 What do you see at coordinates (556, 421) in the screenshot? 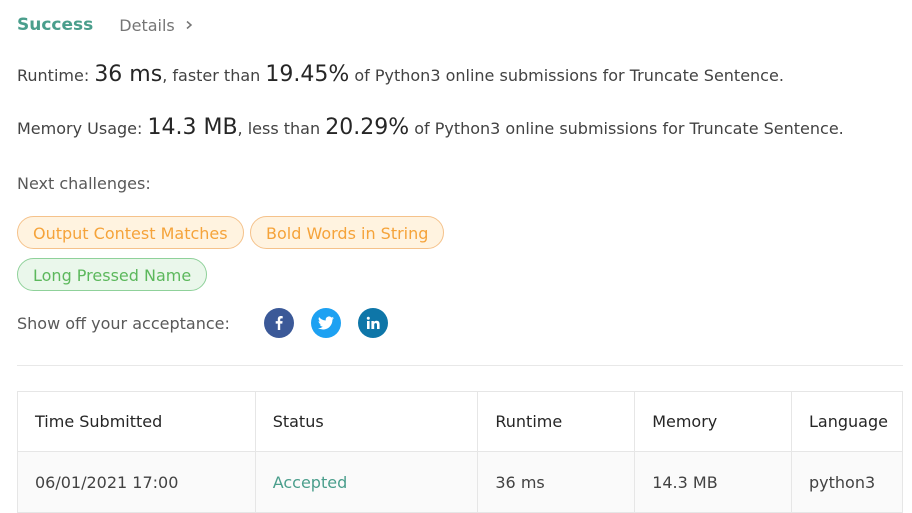
I see `column-header-runtime: Runtime` at bounding box center [556, 421].